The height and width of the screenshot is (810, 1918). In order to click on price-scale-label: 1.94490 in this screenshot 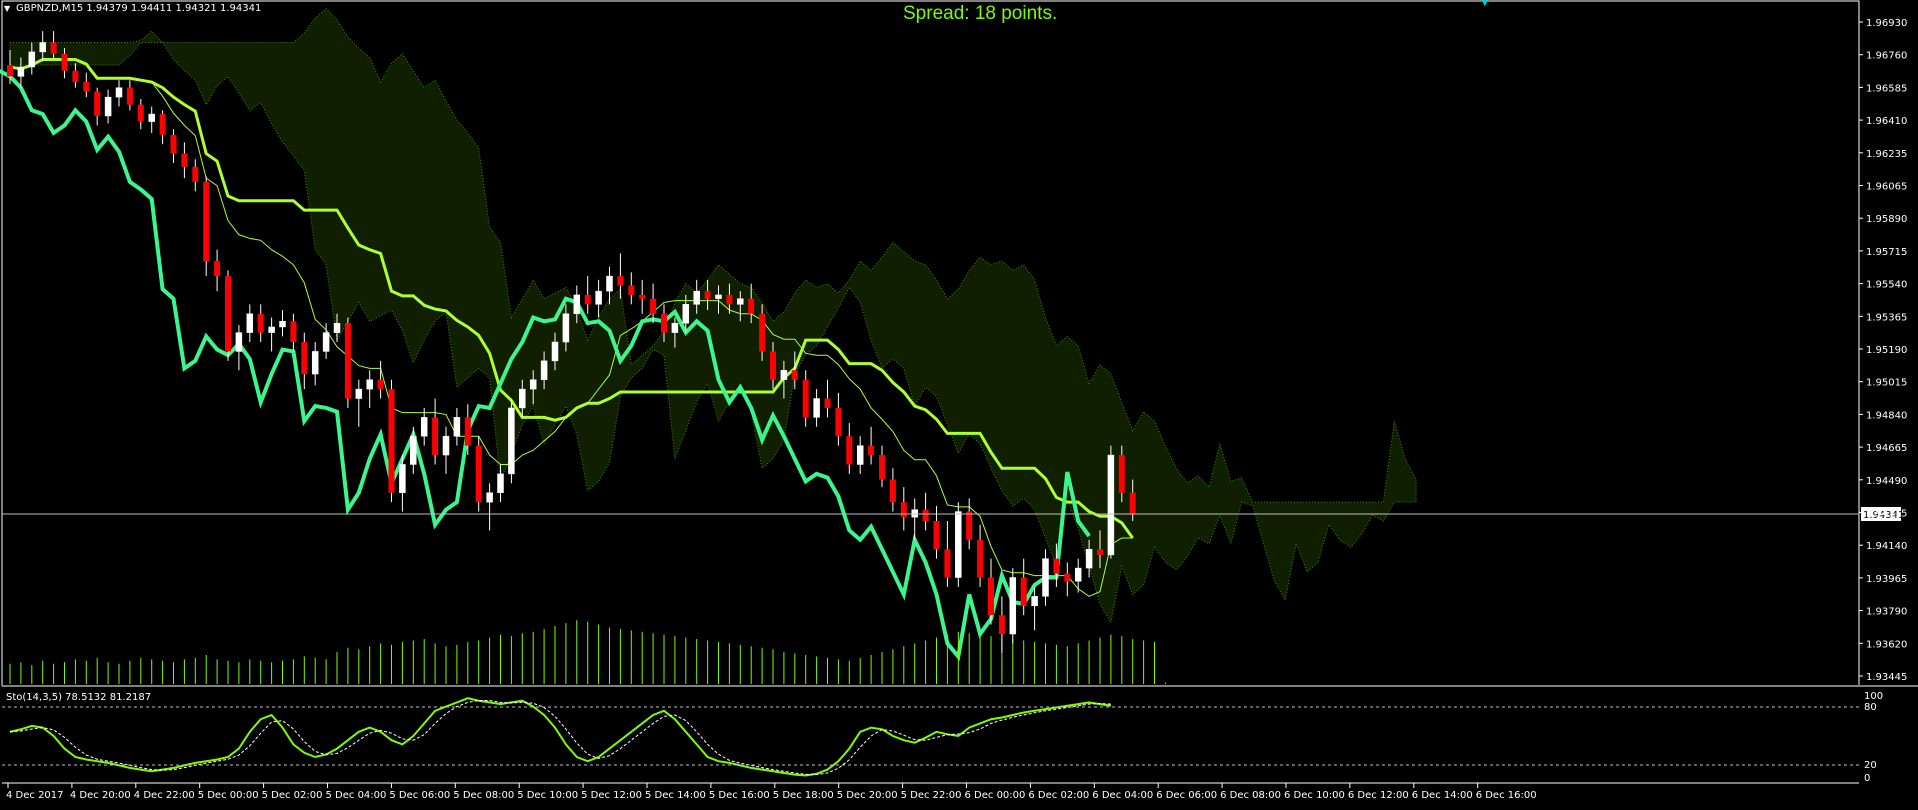, I will do `click(1886, 481)`.